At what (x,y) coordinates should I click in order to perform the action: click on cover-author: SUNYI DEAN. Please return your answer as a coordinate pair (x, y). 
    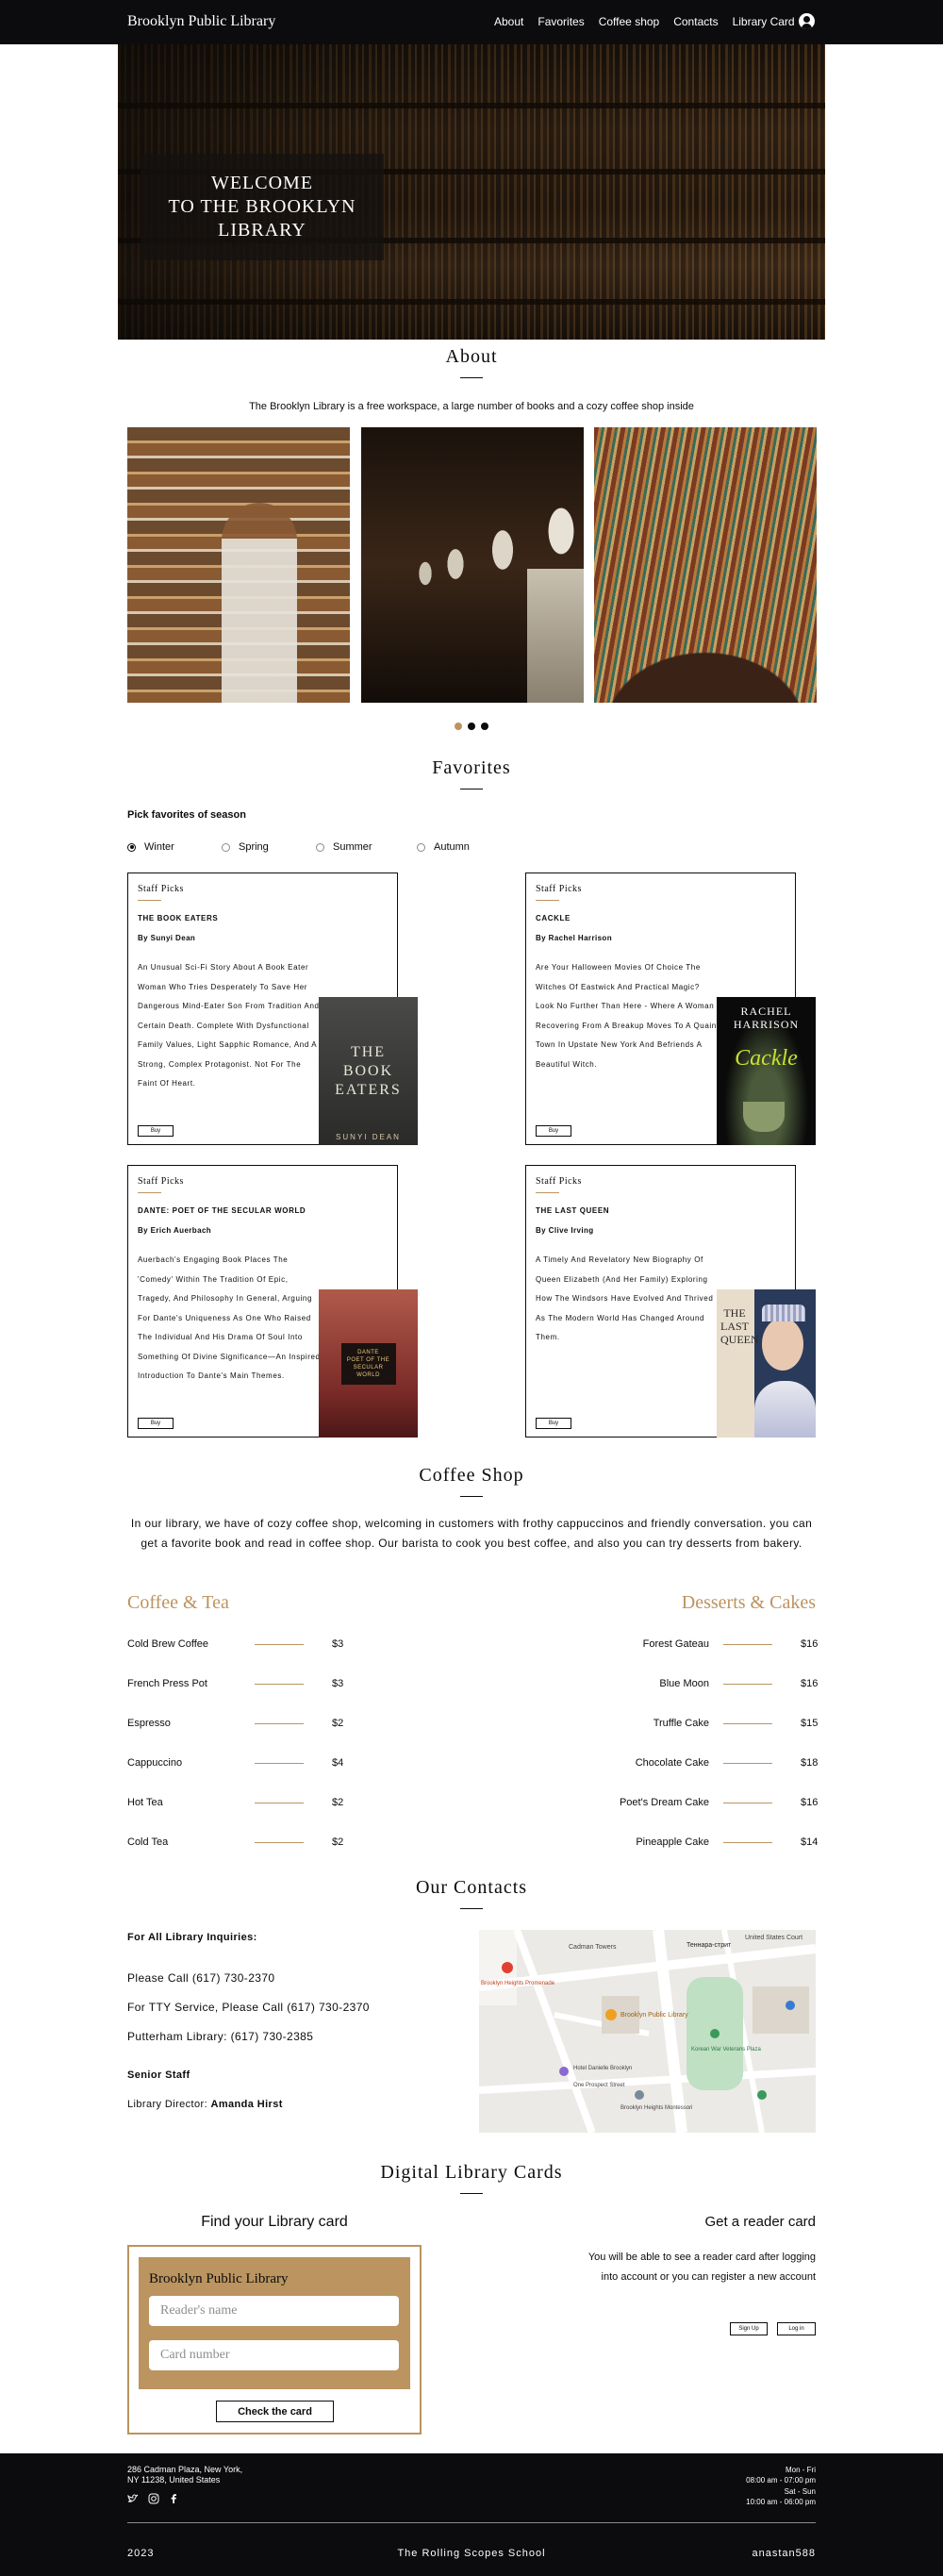
    Looking at the image, I should click on (368, 1137).